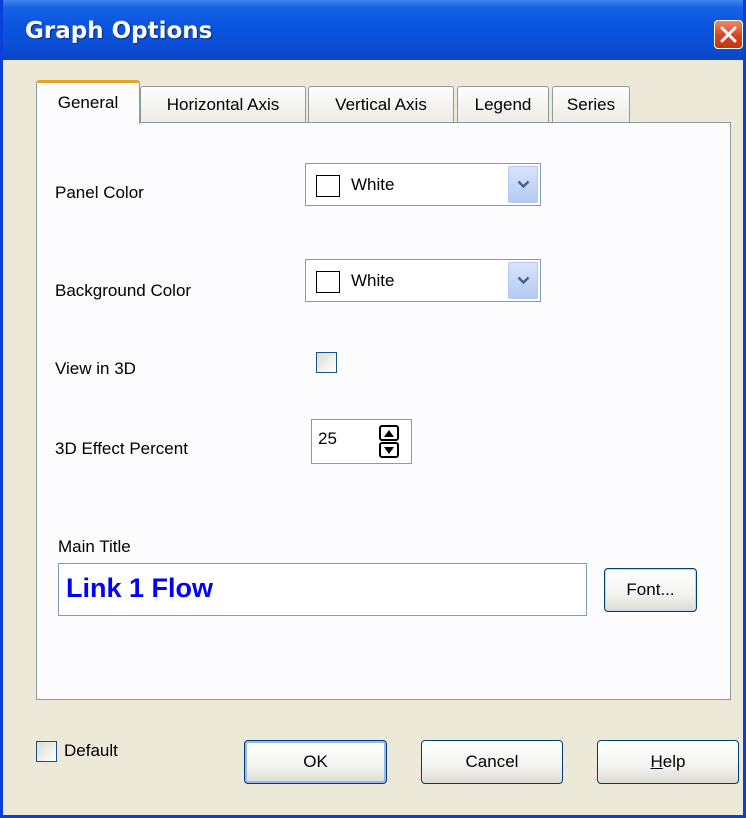  What do you see at coordinates (674, 761) in the screenshot?
I see `help-button-label: elp` at bounding box center [674, 761].